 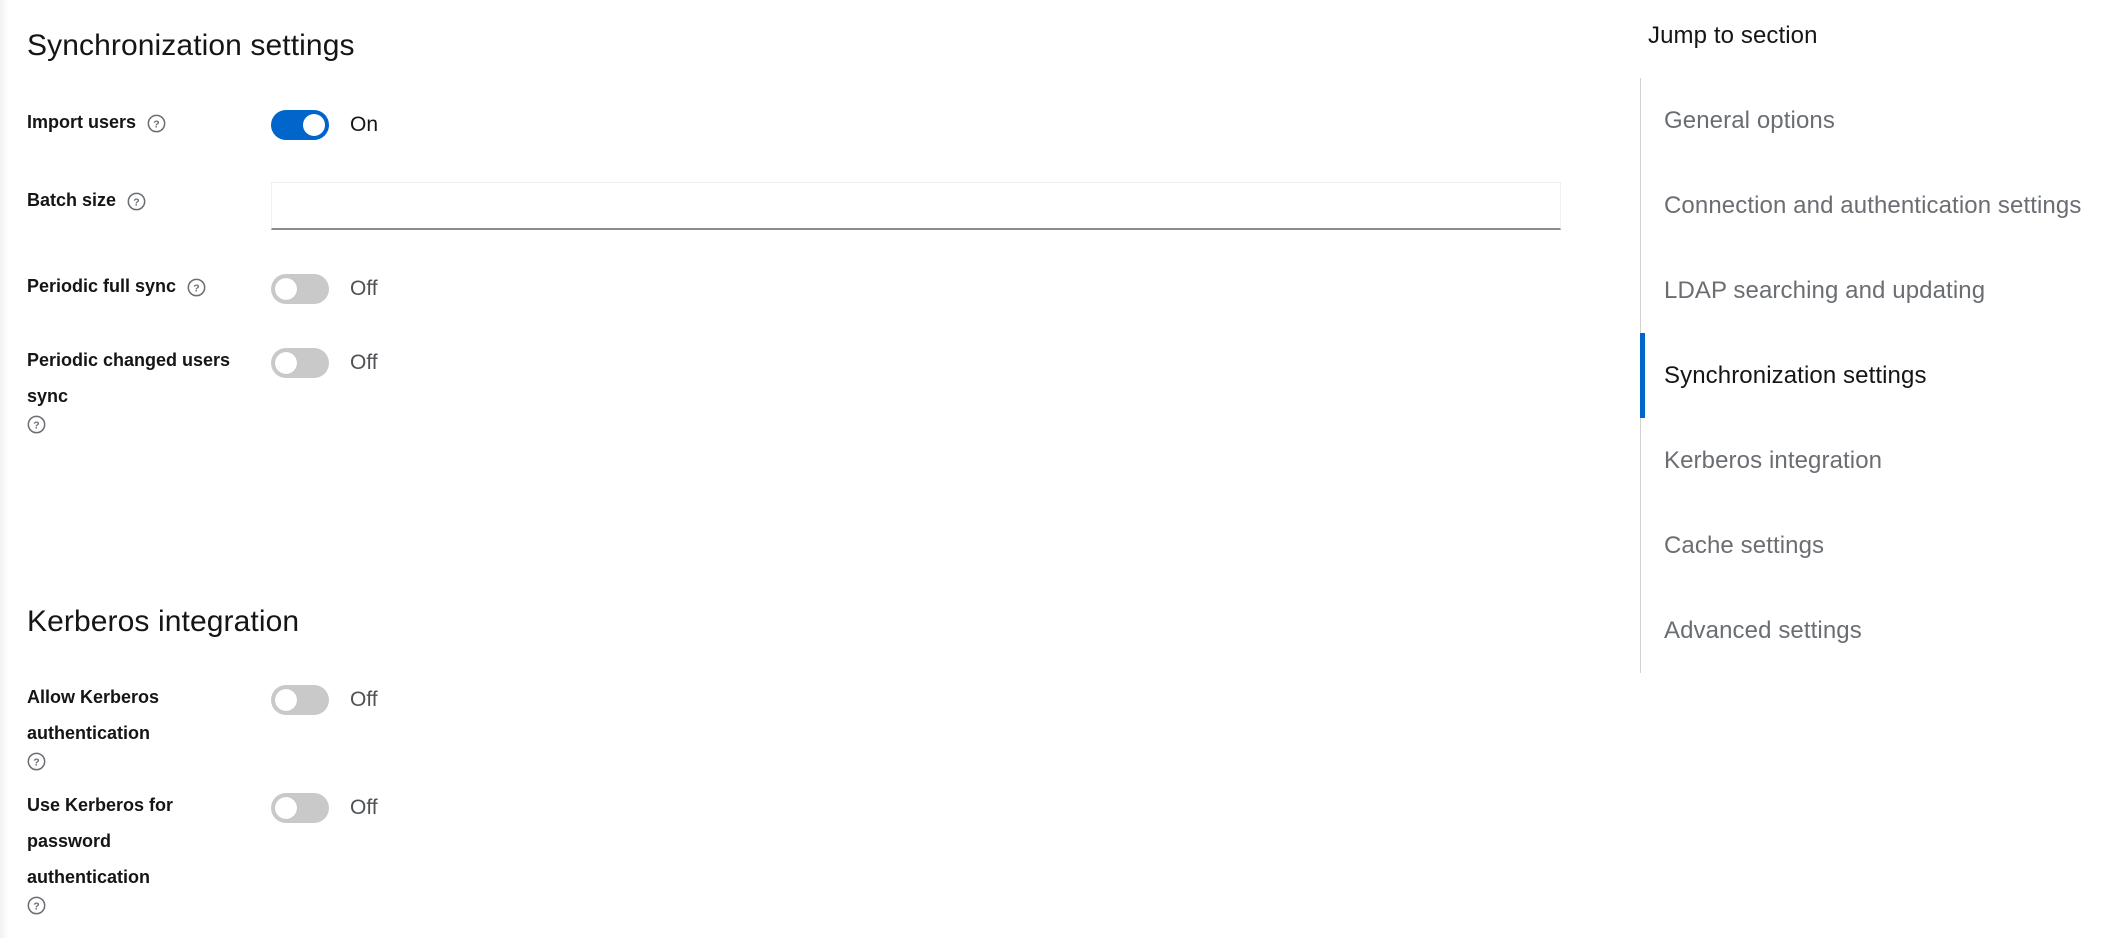 I want to click on field-control-use-kerberos-for-password-authentication: Off, so click(x=324, y=805).